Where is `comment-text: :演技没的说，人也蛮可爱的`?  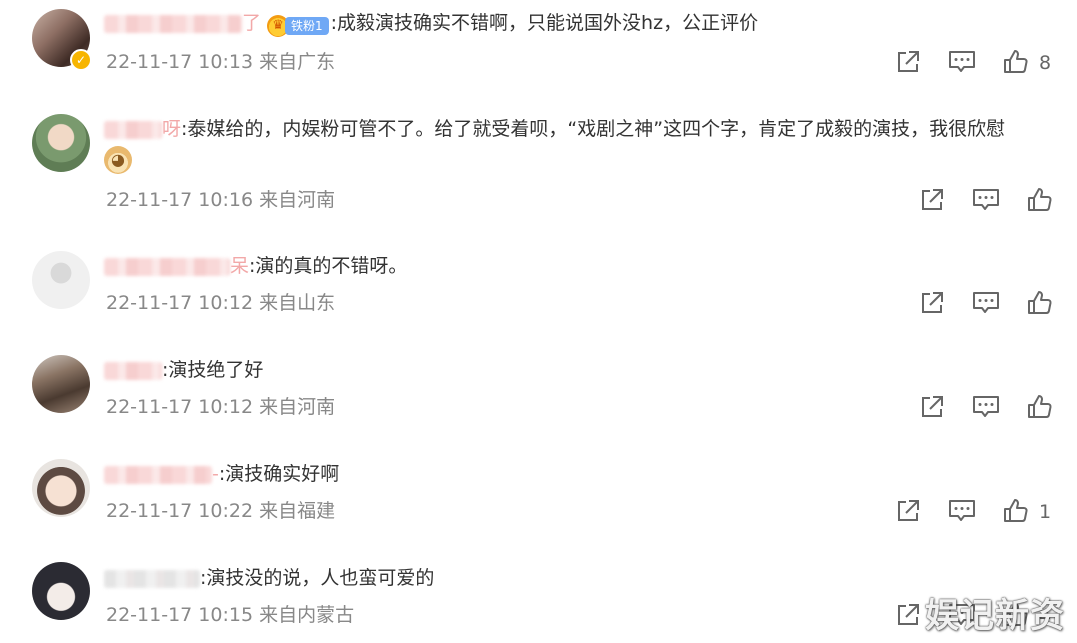
comment-text: :演技没的说，人也蛮可爱的 is located at coordinates (317, 578).